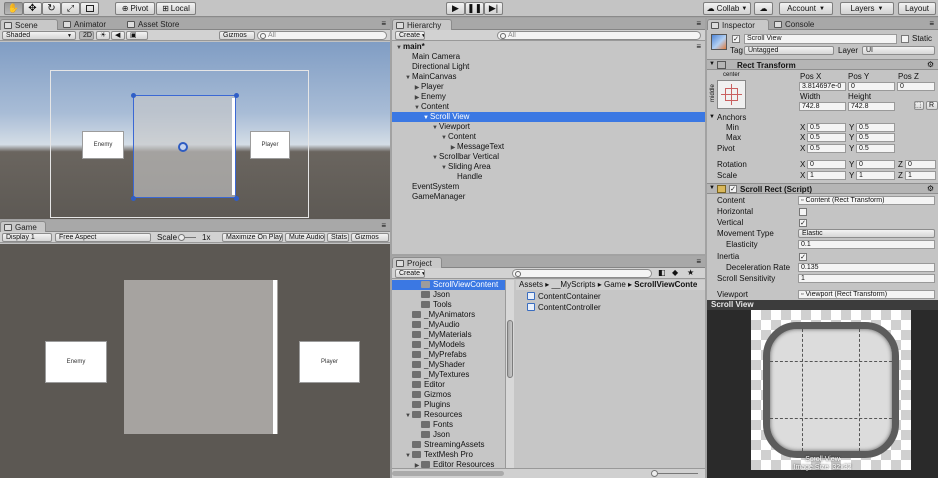 This screenshot has height=478, width=938. I want to click on hierarchy-item: ▼main*, so click(548, 47).